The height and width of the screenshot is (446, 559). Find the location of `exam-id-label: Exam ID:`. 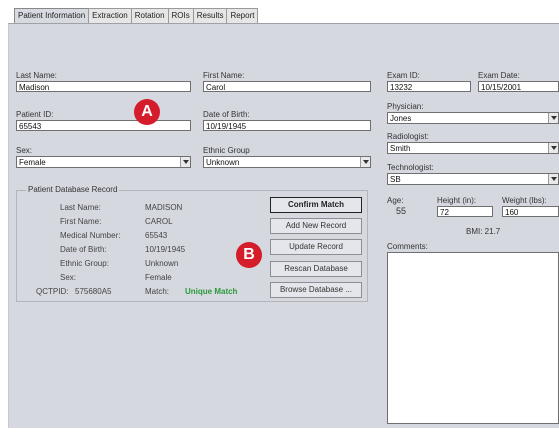

exam-id-label: Exam ID: is located at coordinates (403, 75).